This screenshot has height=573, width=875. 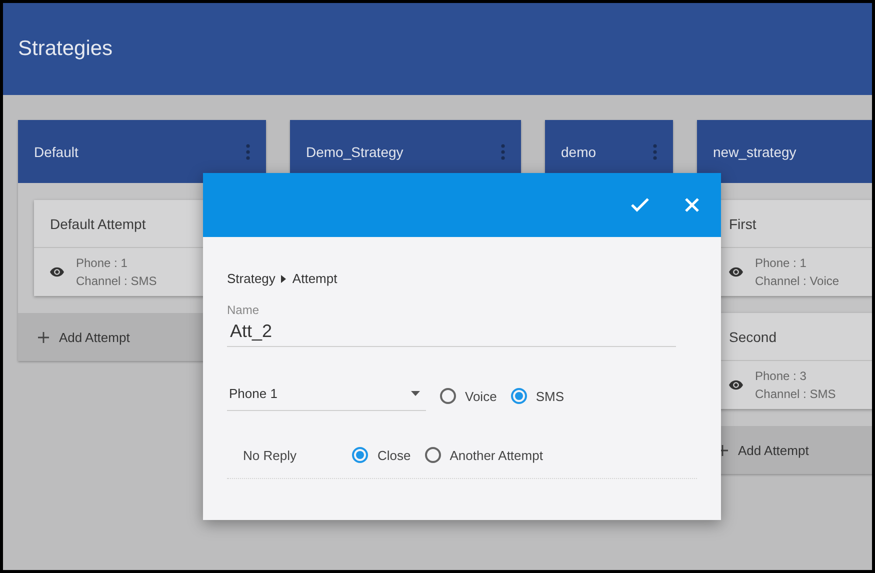 What do you see at coordinates (537, 396) in the screenshot?
I see `radio-option: SMS` at bounding box center [537, 396].